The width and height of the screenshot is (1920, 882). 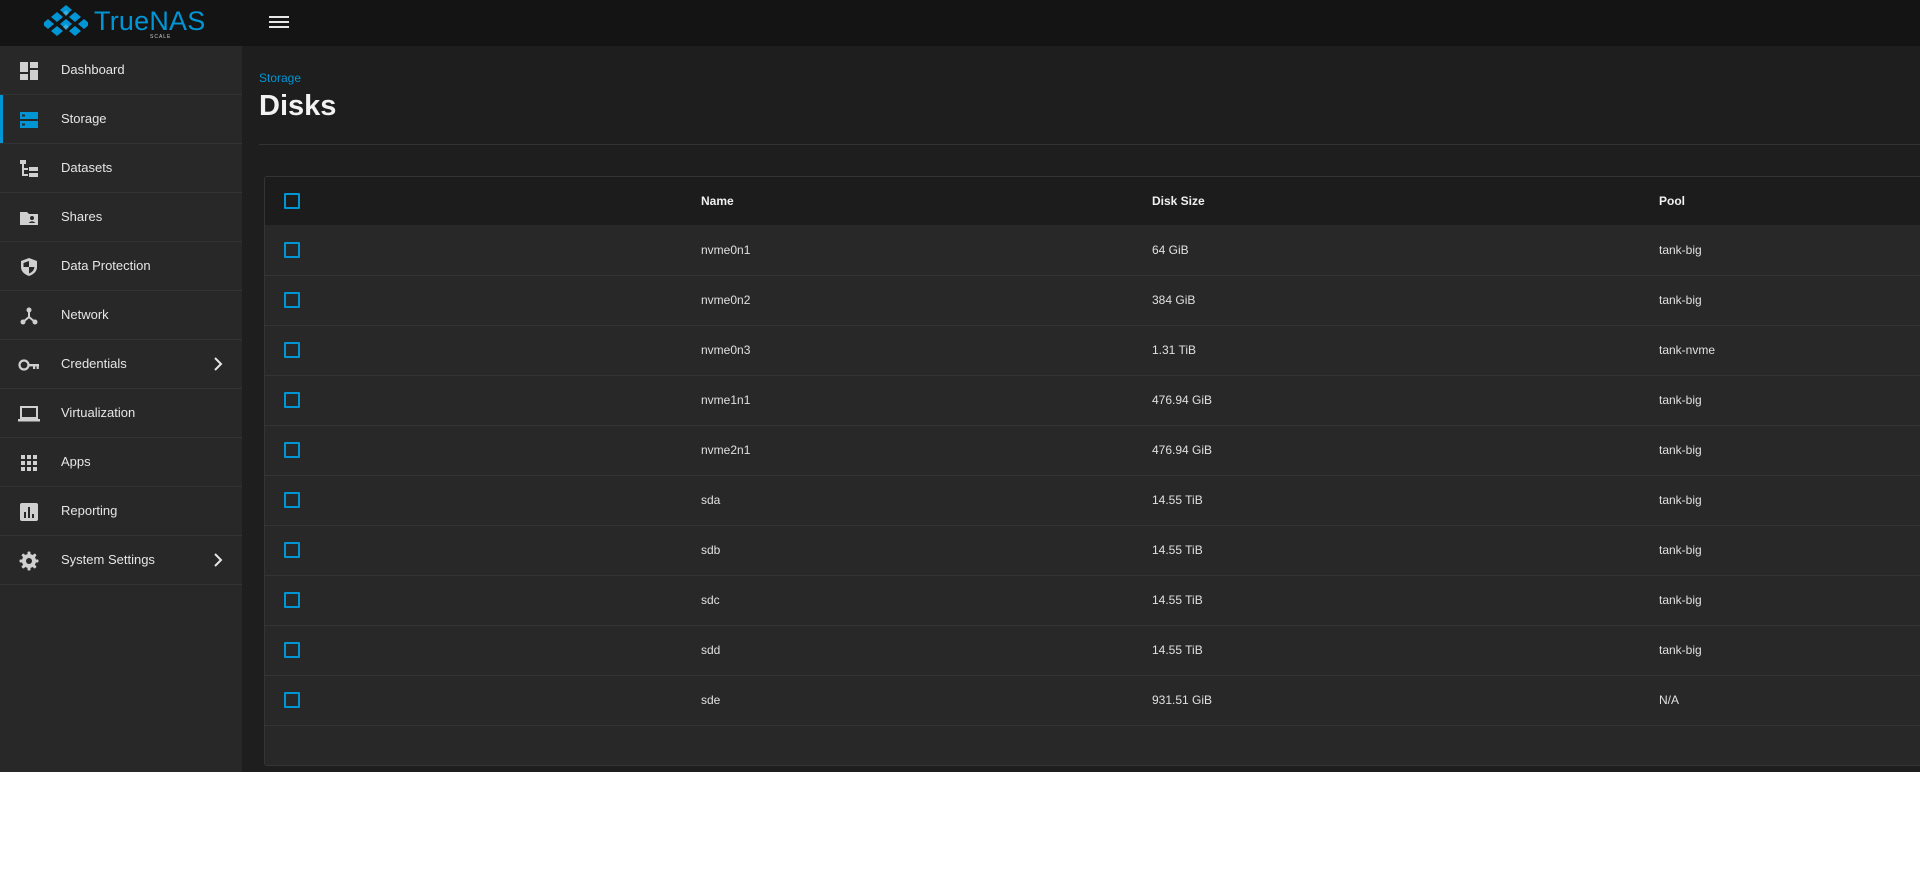 What do you see at coordinates (106, 265) in the screenshot?
I see `sidebar-item-label: Data Protection` at bounding box center [106, 265].